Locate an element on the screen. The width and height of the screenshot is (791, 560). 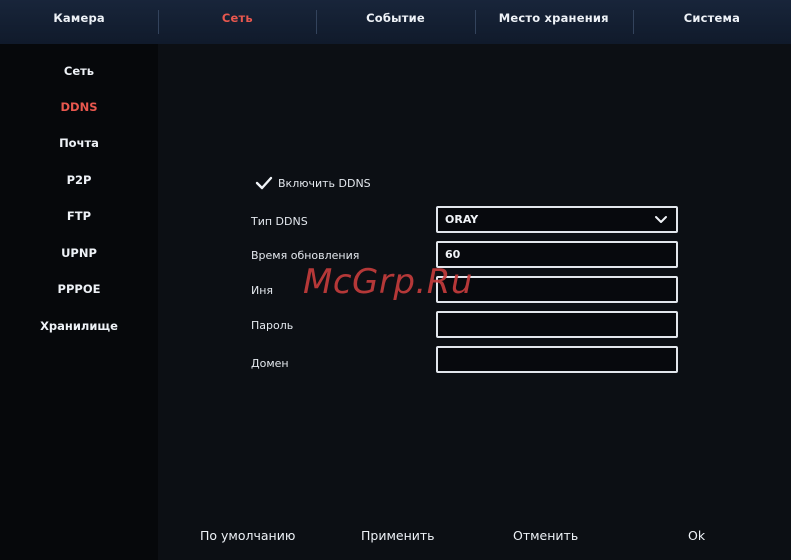
sidebar-item-ftp: FTP is located at coordinates (79, 216).